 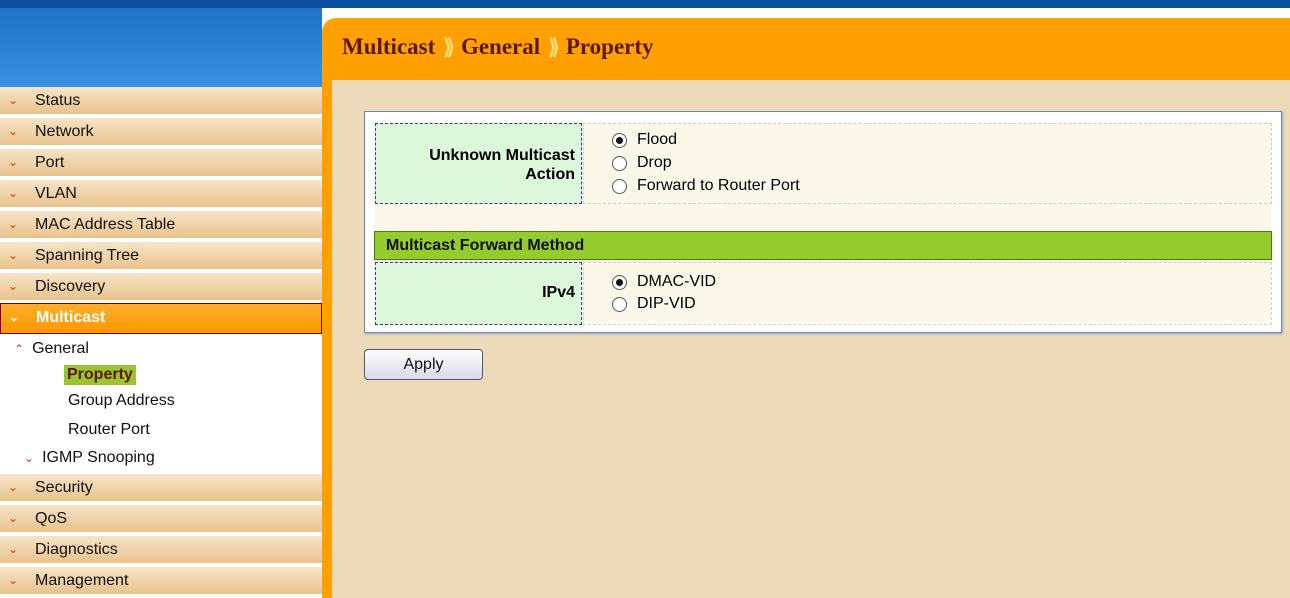 What do you see at coordinates (64, 487) in the screenshot?
I see `sidebar-item-label: Security` at bounding box center [64, 487].